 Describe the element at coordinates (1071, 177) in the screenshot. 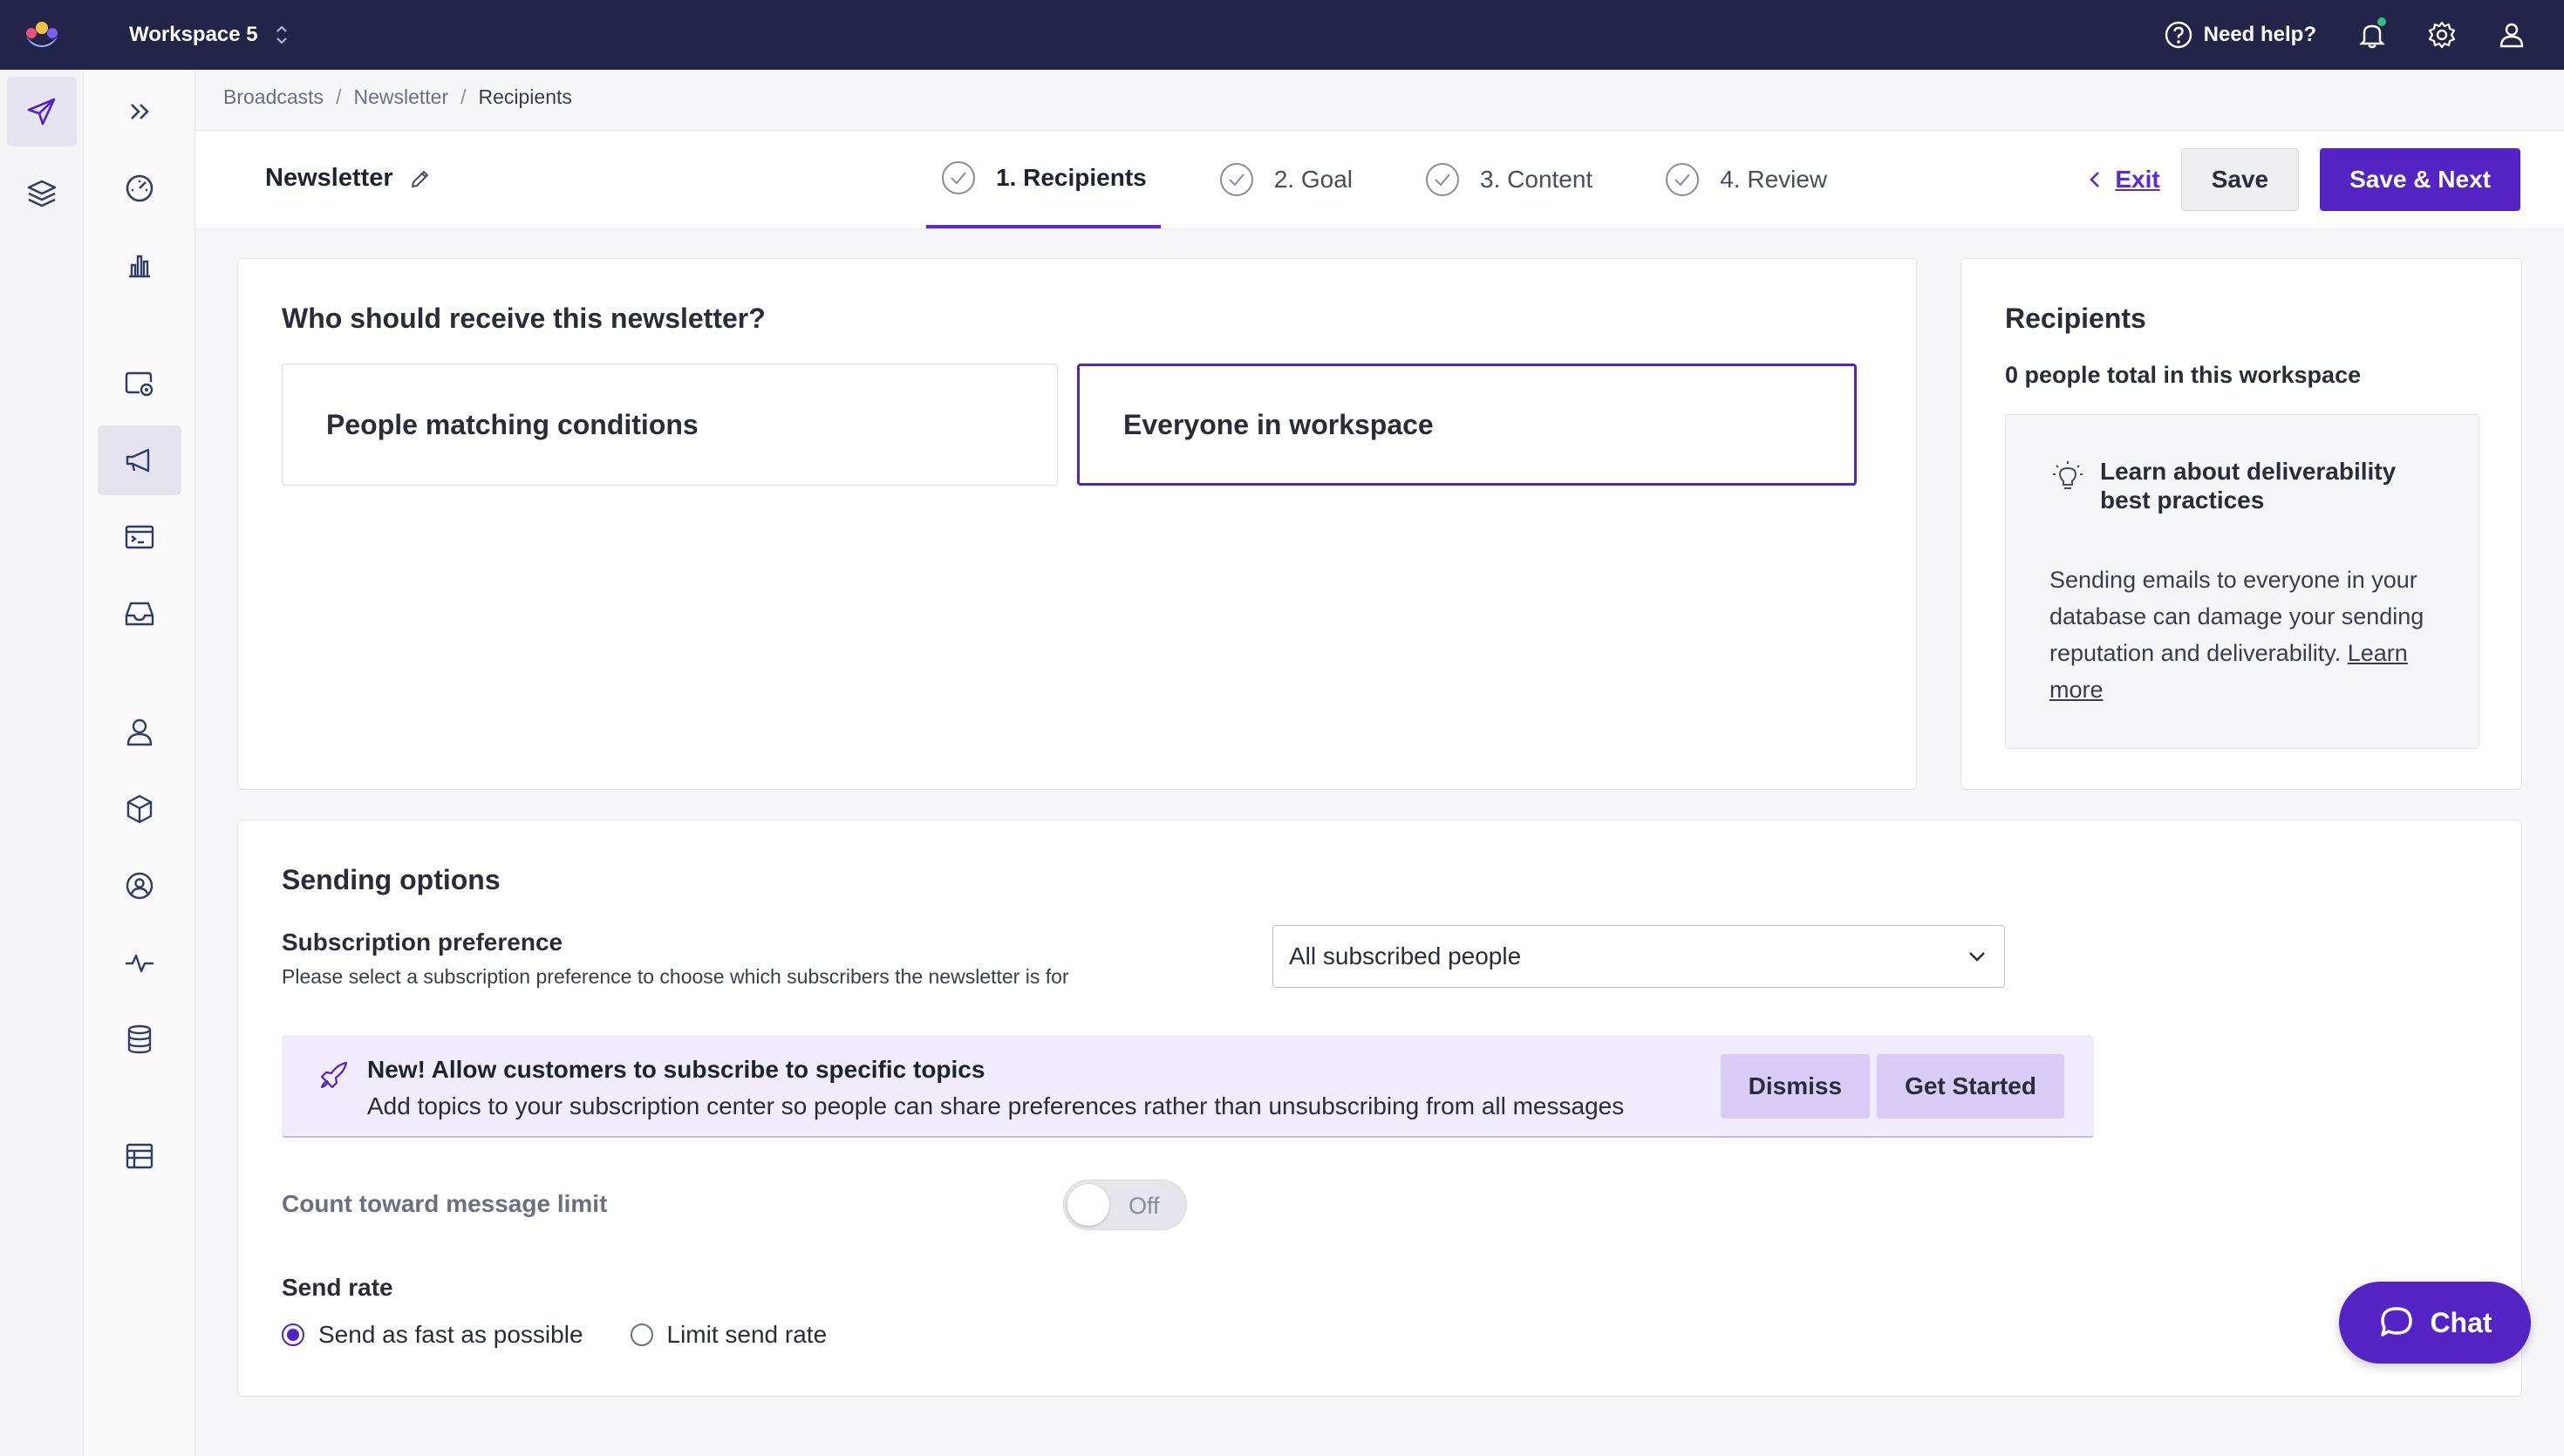

I see `tab-recipients-label: 1. Recipients` at that location.